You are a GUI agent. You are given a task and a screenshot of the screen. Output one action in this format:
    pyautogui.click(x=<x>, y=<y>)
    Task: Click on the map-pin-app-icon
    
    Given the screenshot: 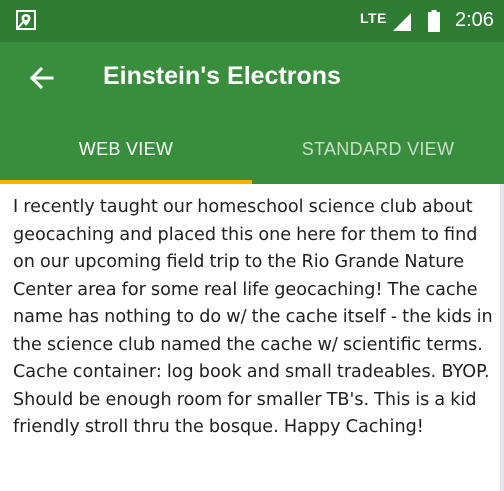 What is the action you would take?
    pyautogui.click(x=26, y=20)
    